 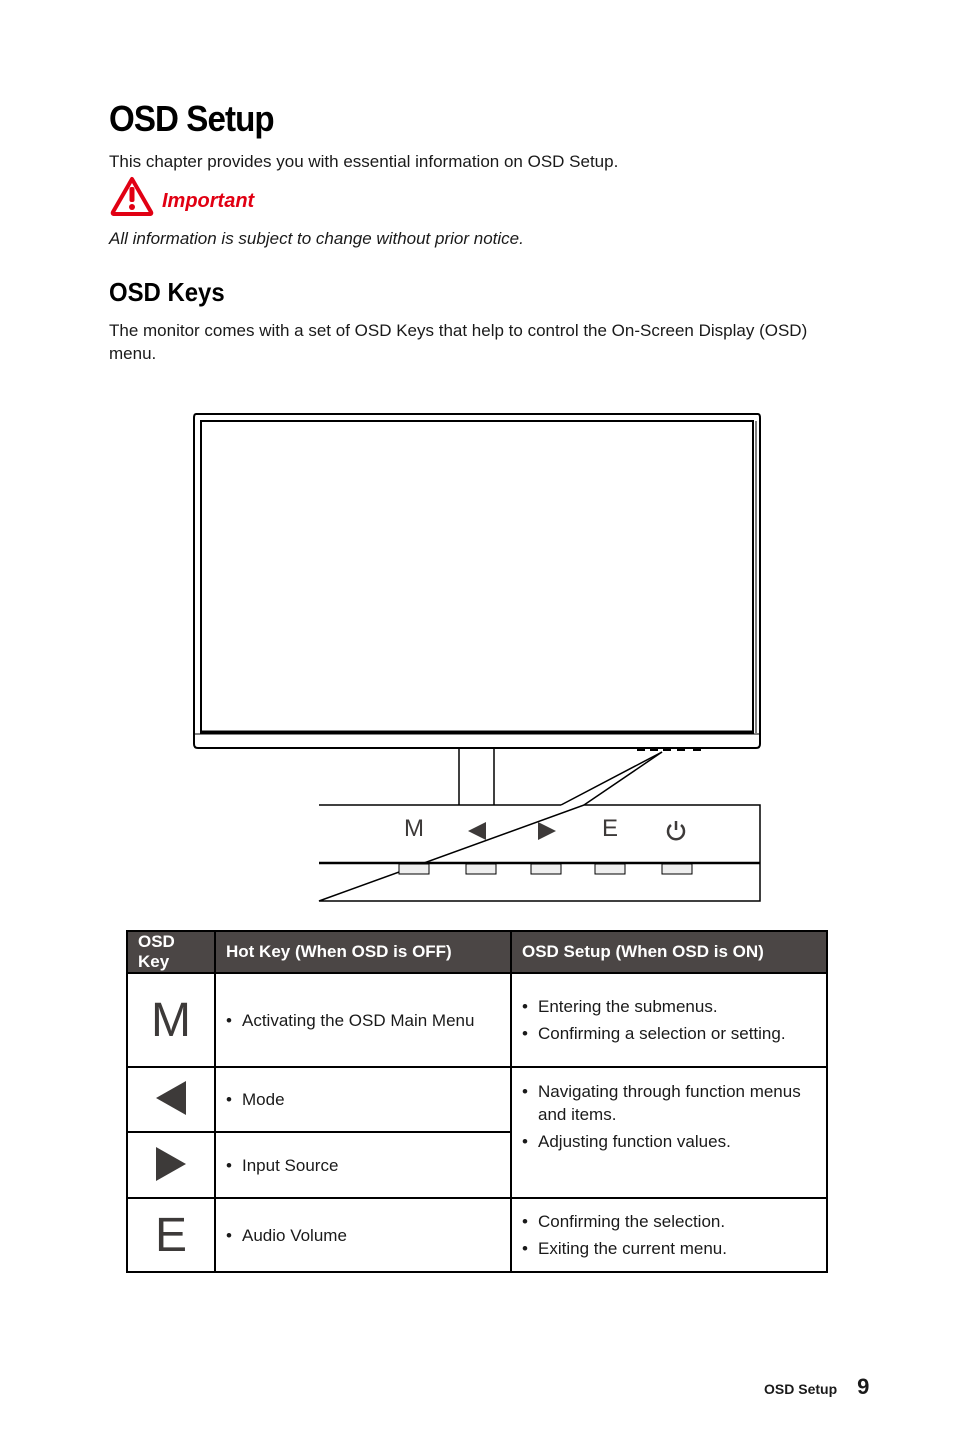 What do you see at coordinates (363, 1165) in the screenshot?
I see `hot-key-text: Input Source` at bounding box center [363, 1165].